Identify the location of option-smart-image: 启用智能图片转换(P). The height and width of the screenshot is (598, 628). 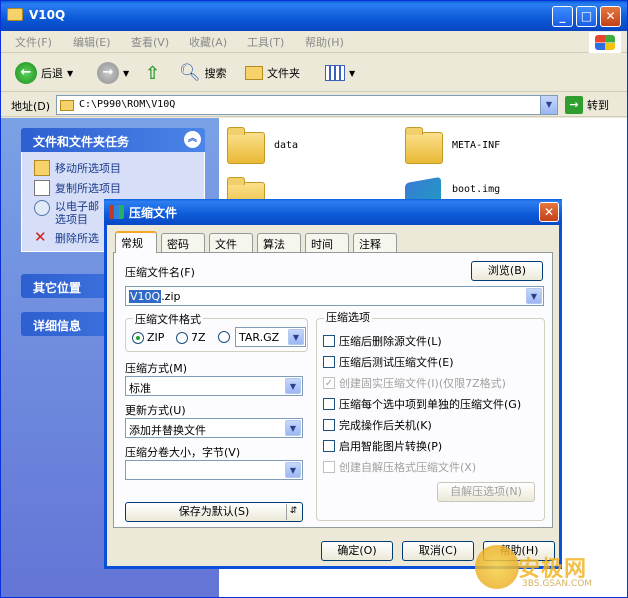
(382, 446).